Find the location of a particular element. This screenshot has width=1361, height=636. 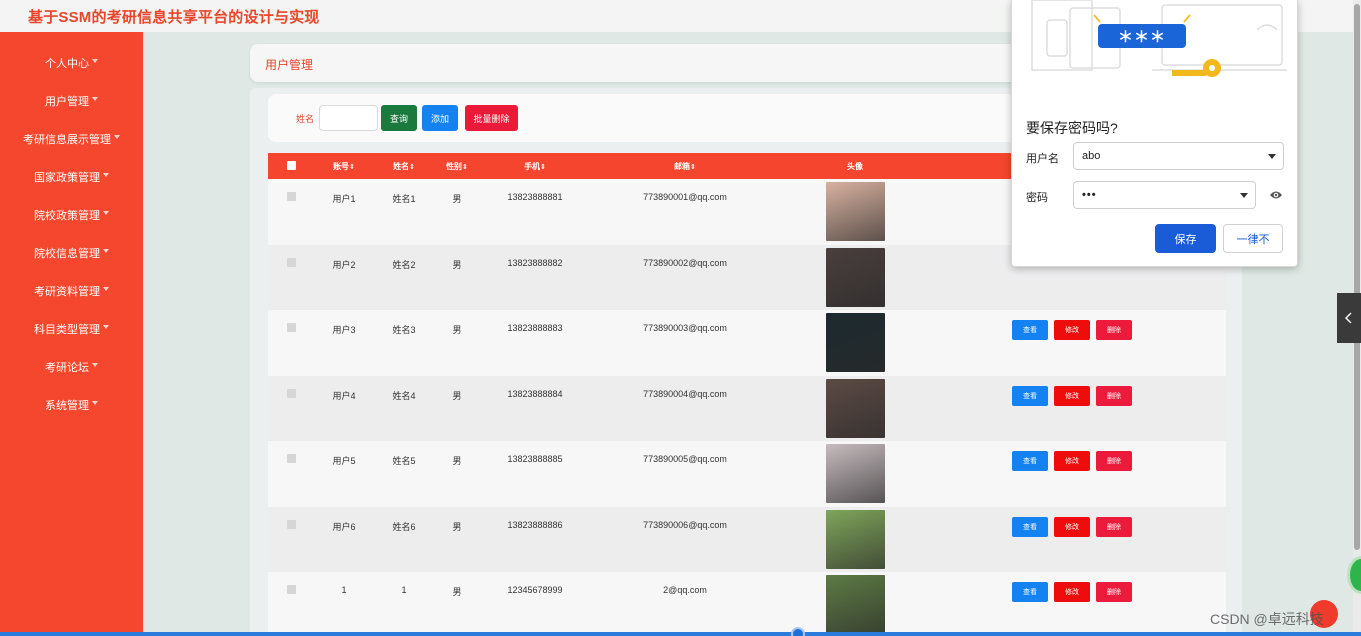

sidebar-item: 个人中心 is located at coordinates (71, 63).